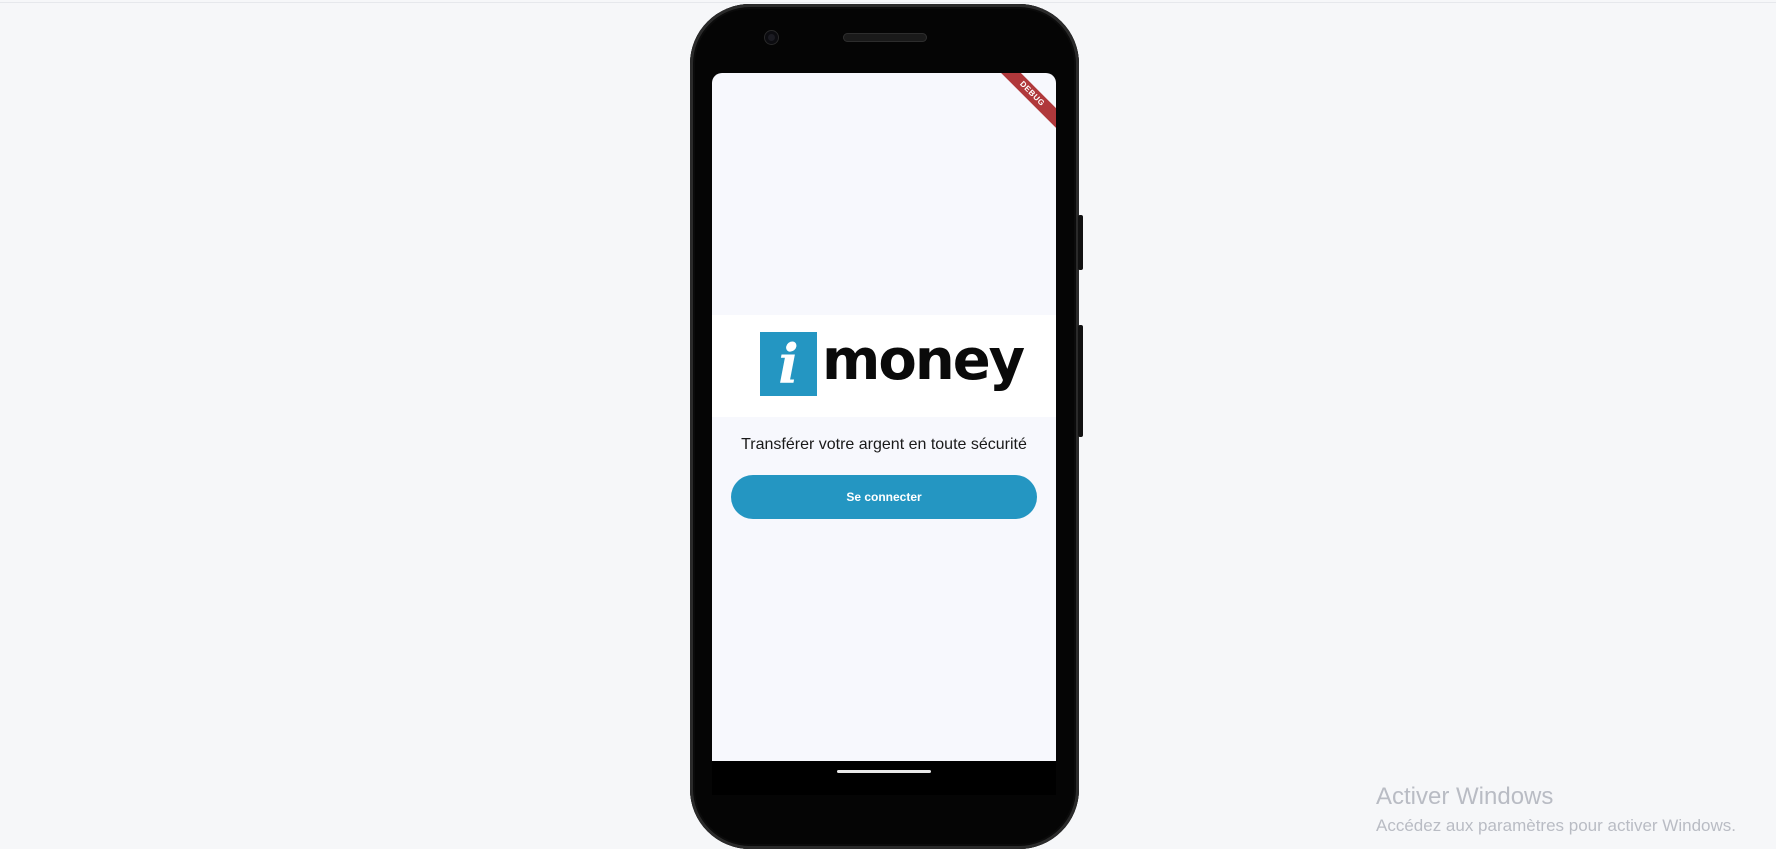  What do you see at coordinates (884, 771) in the screenshot?
I see `home-indicator` at bounding box center [884, 771].